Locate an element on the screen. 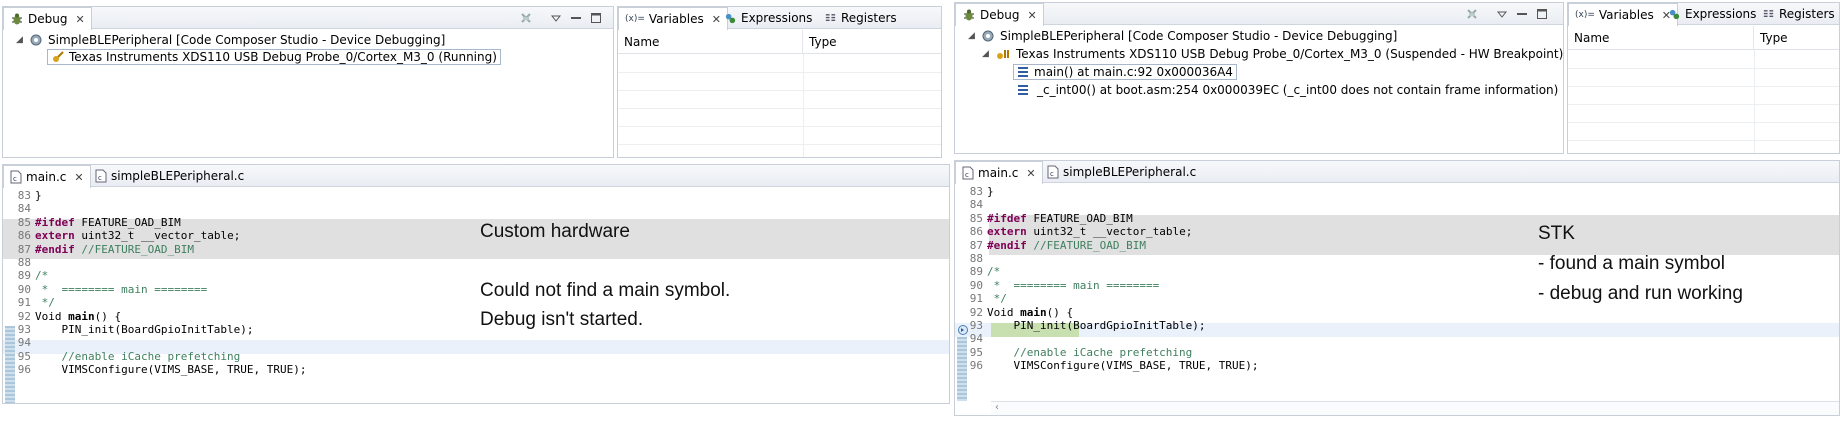  code-token: main is located at coordinates (1033, 312).